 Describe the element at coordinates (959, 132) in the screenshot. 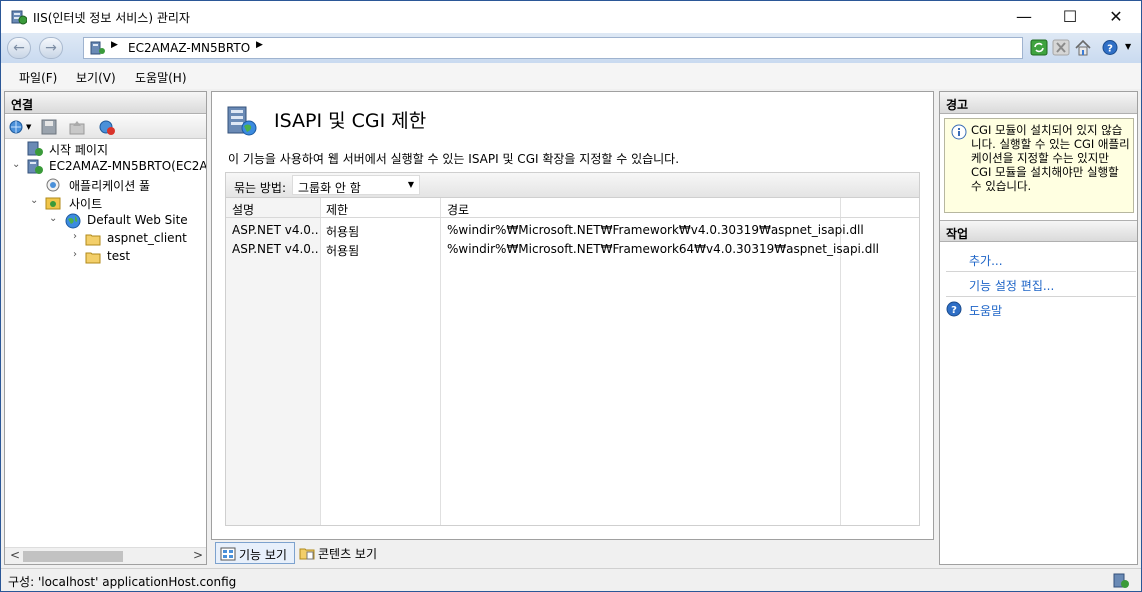

I see `info-icon` at that location.